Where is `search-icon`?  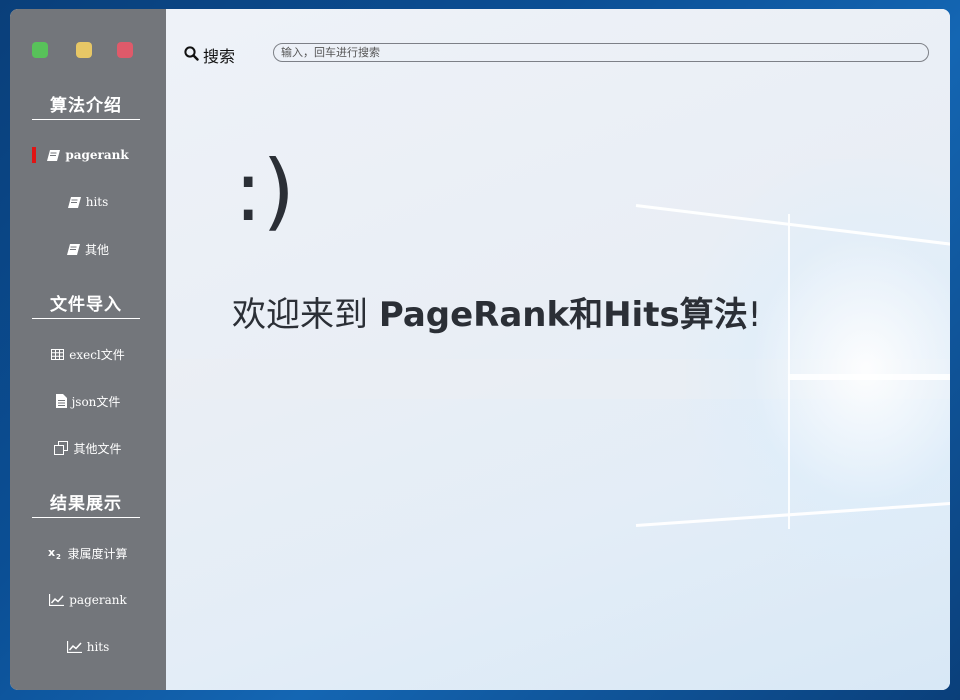 search-icon is located at coordinates (191, 53).